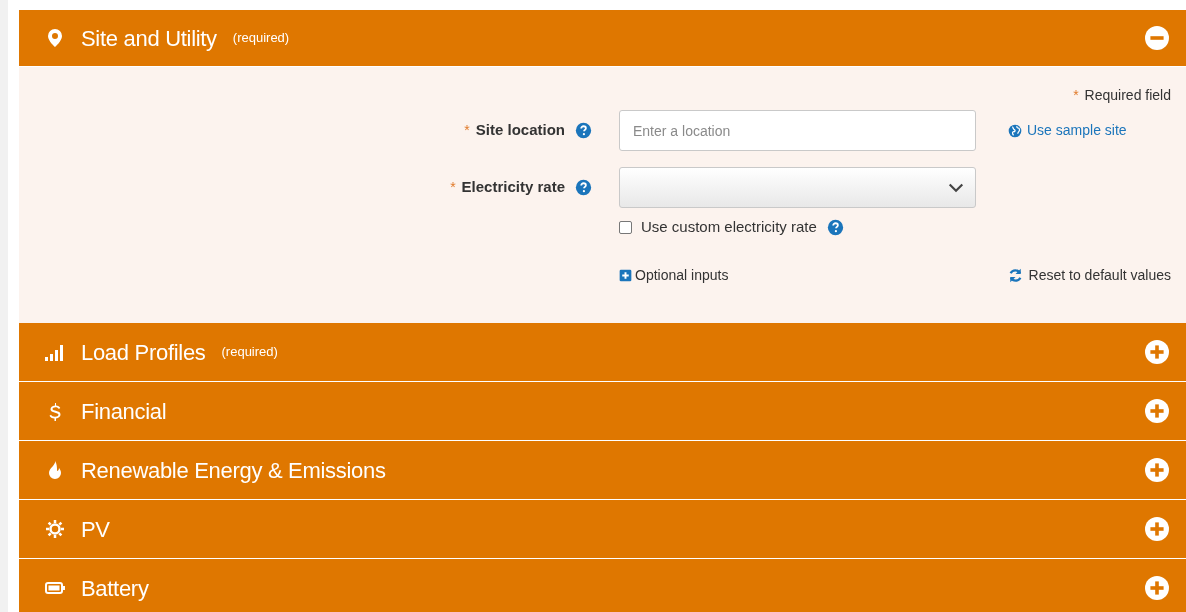 Image resolution: width=1186 pixels, height=612 pixels. What do you see at coordinates (602, 411) in the screenshot?
I see `section-header: Financial` at bounding box center [602, 411].